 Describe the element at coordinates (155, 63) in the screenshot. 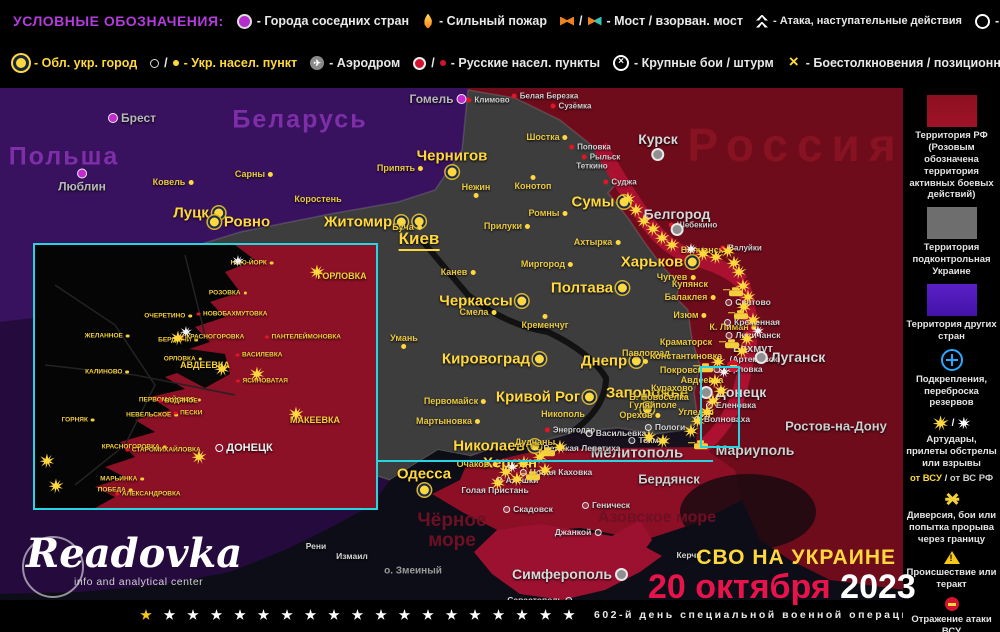

I see `ukr-town-ring-icon` at that location.